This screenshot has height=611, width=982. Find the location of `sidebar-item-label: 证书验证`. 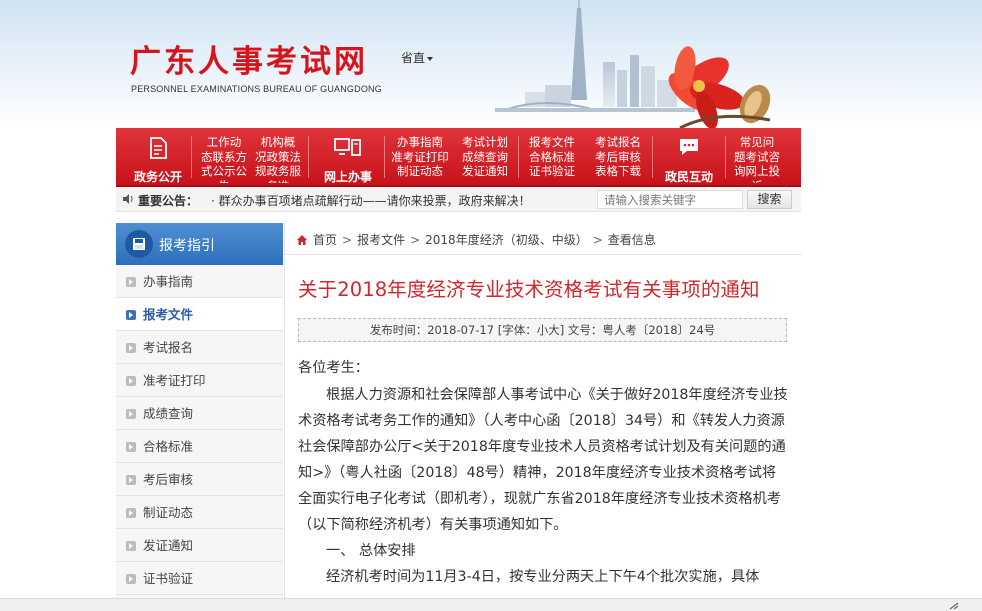

sidebar-item-label: 证书验证 is located at coordinates (168, 578).